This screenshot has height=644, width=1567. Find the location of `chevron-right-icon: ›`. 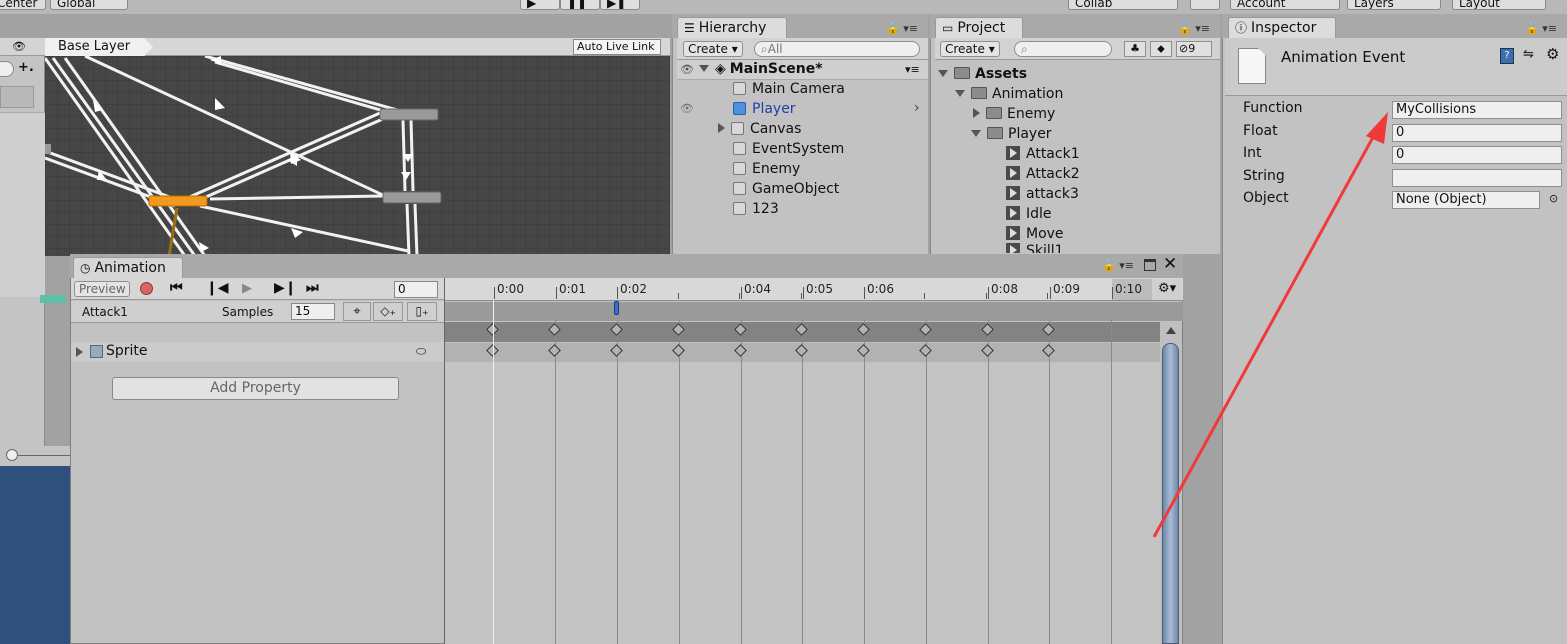

chevron-right-icon: › is located at coordinates (917, 108).